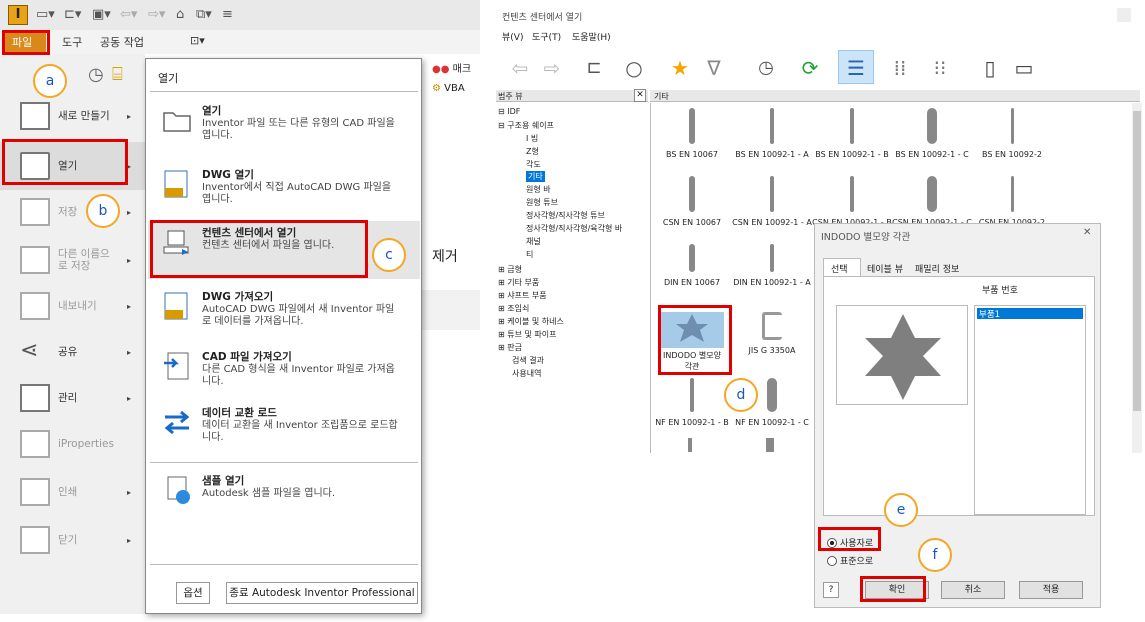  Describe the element at coordinates (101, 14) in the screenshot. I see `save-icon: ▣▾` at that location.